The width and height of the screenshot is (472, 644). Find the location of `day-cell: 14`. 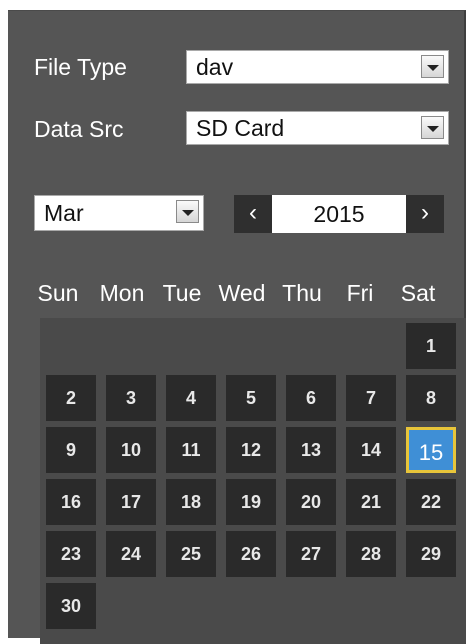

day-cell: 14 is located at coordinates (371, 450).